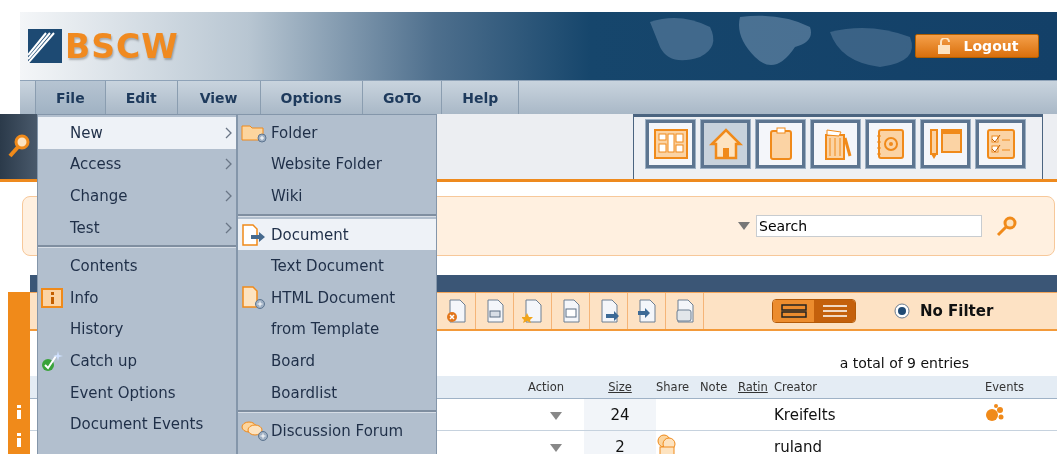 This screenshot has width=1057, height=454. I want to click on rows-icon, so click(793, 311).